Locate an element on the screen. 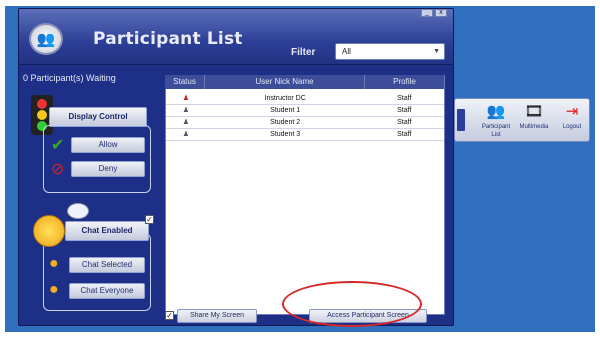  chat-selected-button: Chat Selected is located at coordinates (107, 265).